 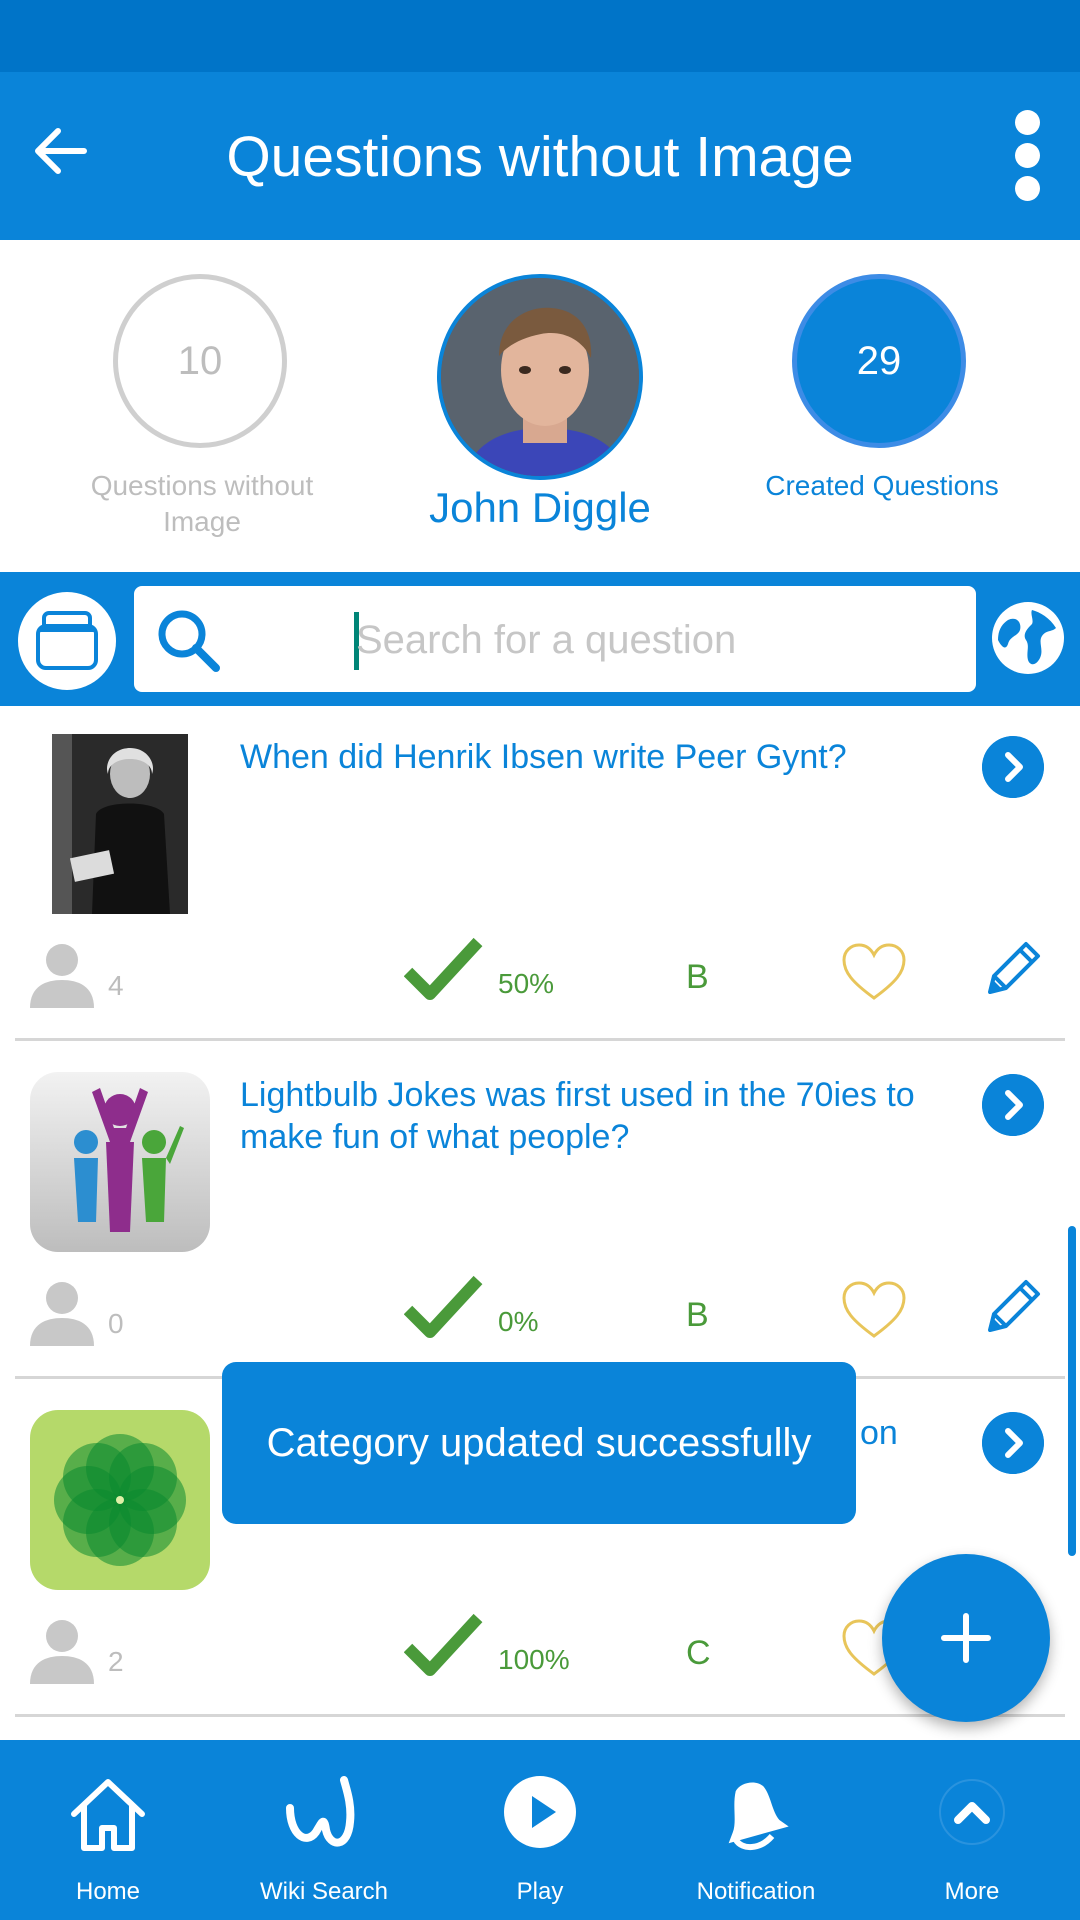 What do you see at coordinates (698, 1653) in the screenshot?
I see `correct-answer: C` at bounding box center [698, 1653].